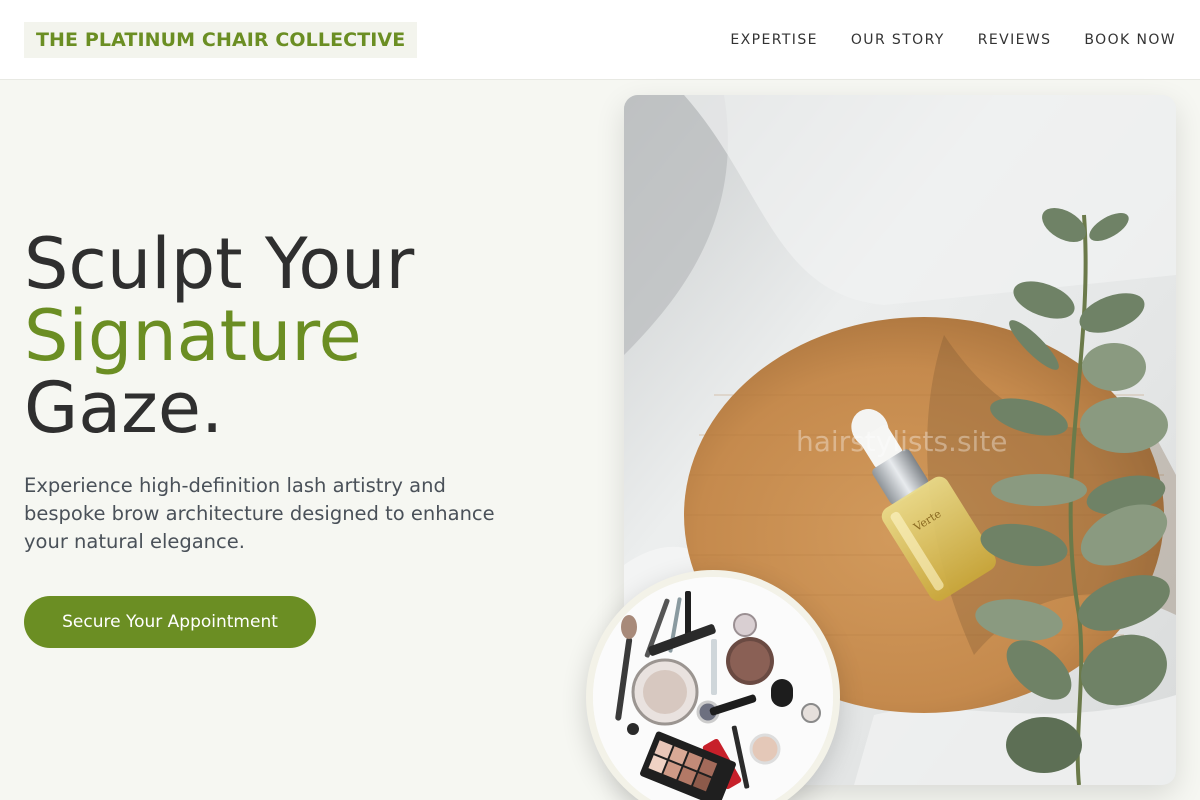 This screenshot has height=800, width=1200. Describe the element at coordinates (898, 40) in the screenshot. I see `nav-our-story: OUR STORY` at that location.